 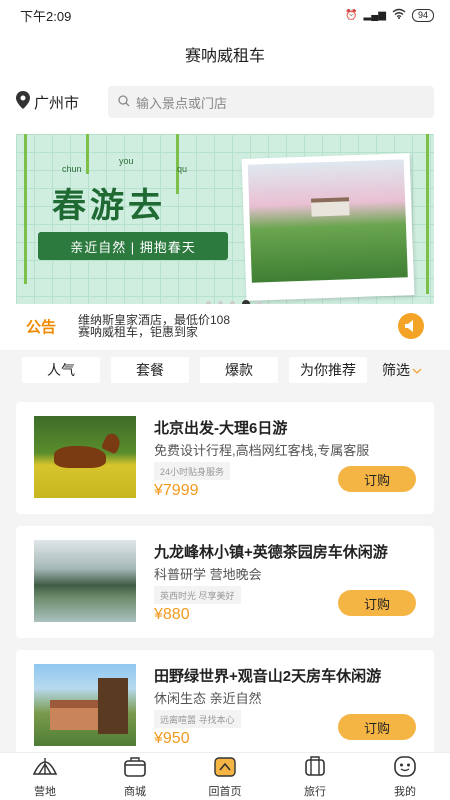 I want to click on product-title: 九龙峰林小镇+英德茶园房车休闲游, so click(x=271, y=552).